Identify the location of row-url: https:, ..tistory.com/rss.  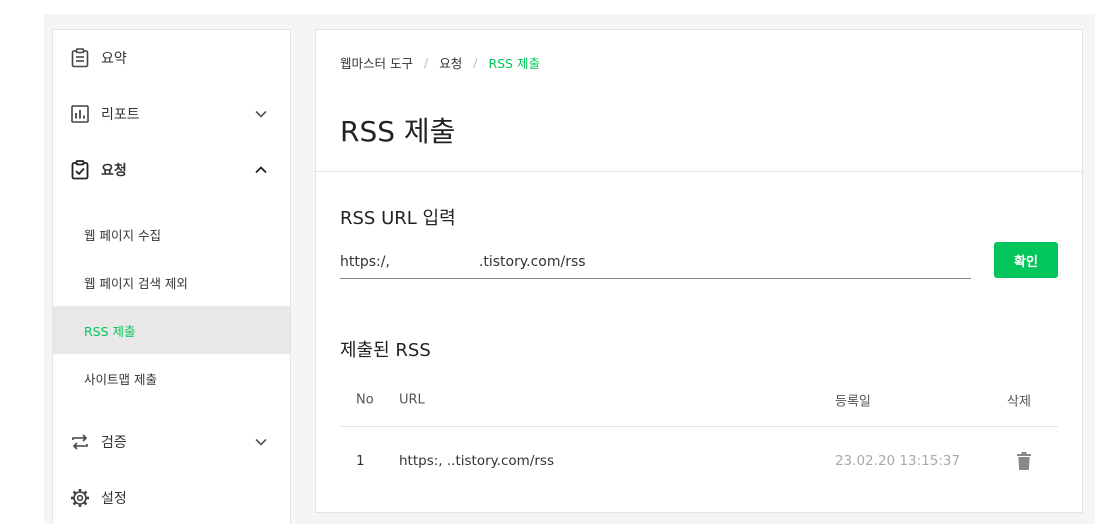
(476, 460).